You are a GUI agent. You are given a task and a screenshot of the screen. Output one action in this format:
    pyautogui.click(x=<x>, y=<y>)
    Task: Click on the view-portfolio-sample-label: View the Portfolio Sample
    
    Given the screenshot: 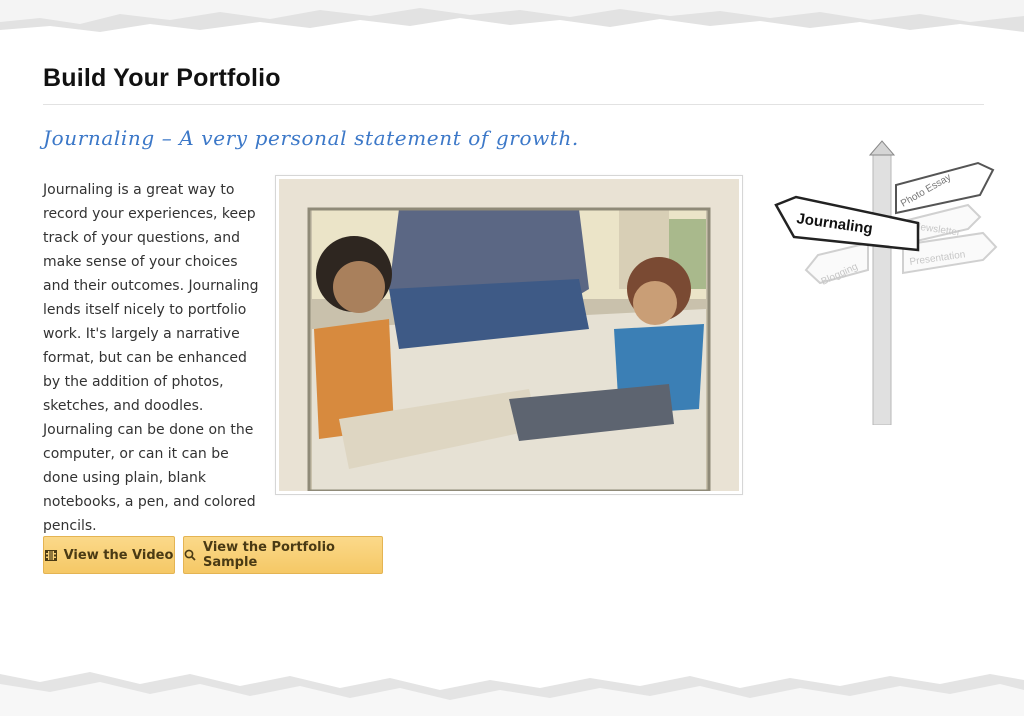 What is the action you would take?
    pyautogui.click(x=269, y=555)
    